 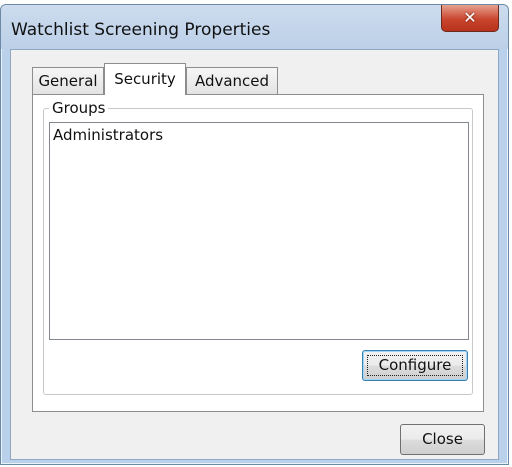 I want to click on title-bar: Watchlist Screening Properties ✕, so click(x=254, y=27).